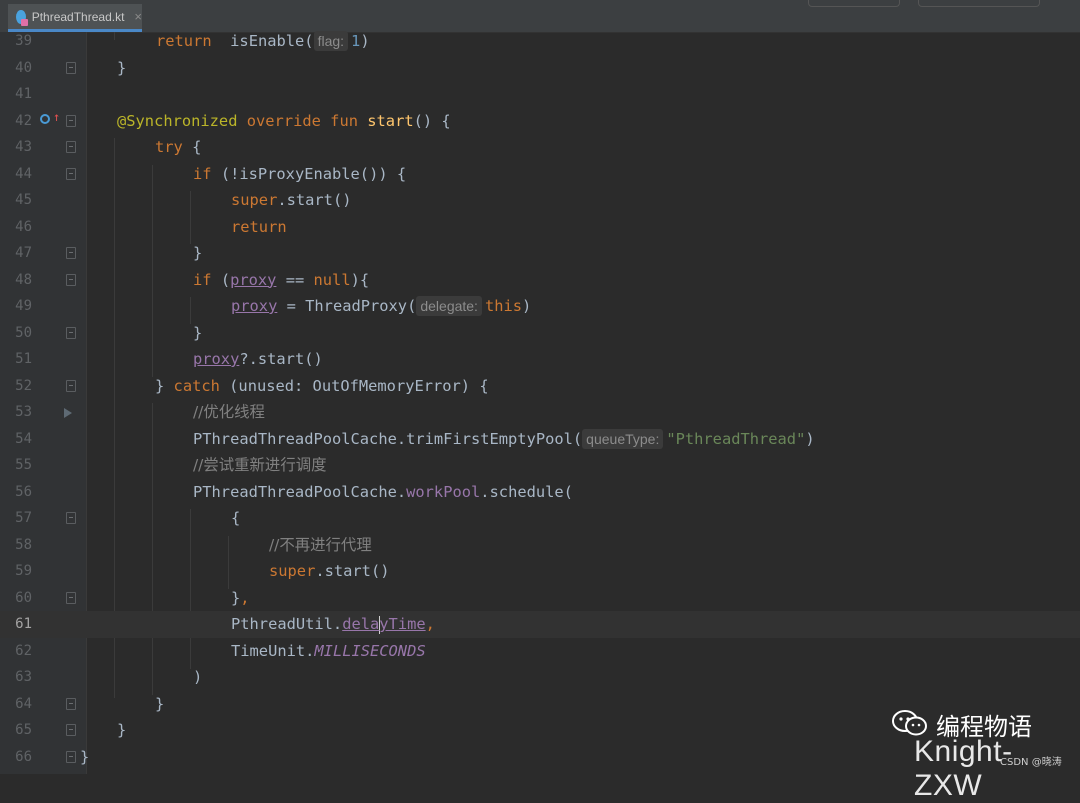 Image resolution: width=1080 pixels, height=803 pixels. I want to click on code-line: 47 }, so click(540, 253).